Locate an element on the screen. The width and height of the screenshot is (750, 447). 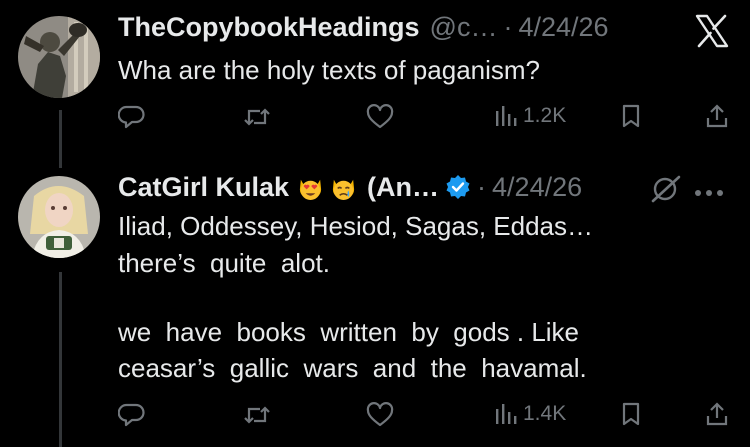
verified-badge-icon is located at coordinates (458, 187).